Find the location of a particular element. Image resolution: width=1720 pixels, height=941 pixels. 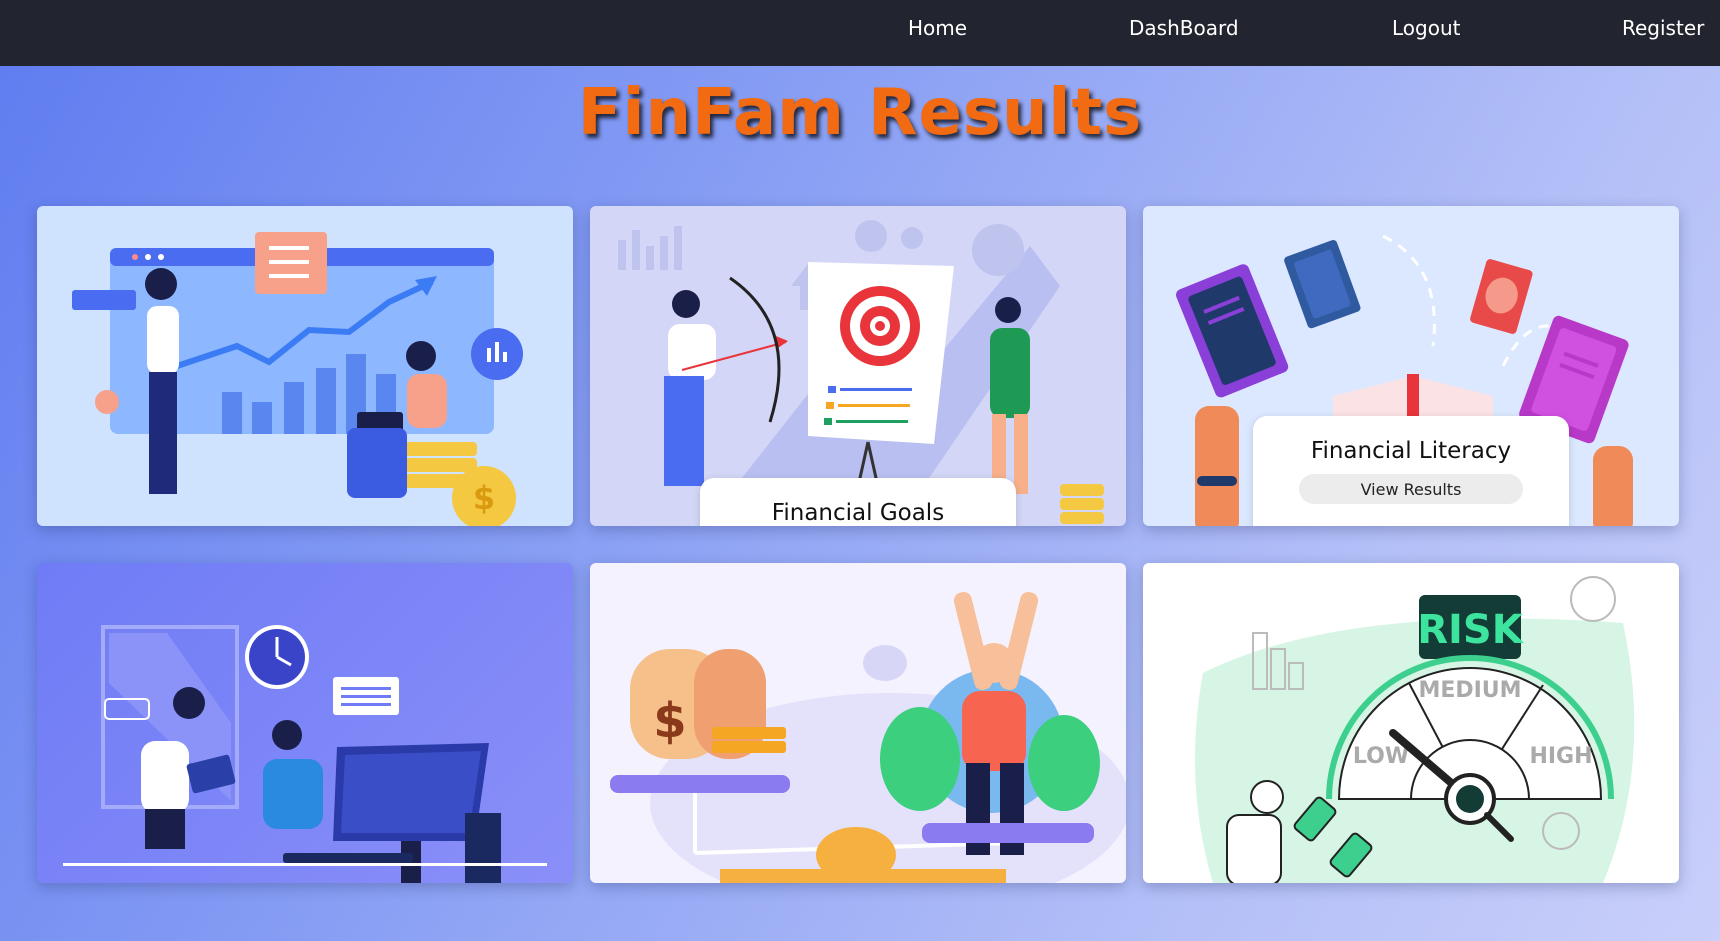

top-navbar: Home DashBoard Logout Register is located at coordinates (860, 33).